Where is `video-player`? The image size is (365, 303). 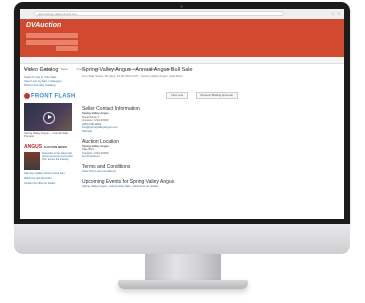
video-player is located at coordinates (48, 116).